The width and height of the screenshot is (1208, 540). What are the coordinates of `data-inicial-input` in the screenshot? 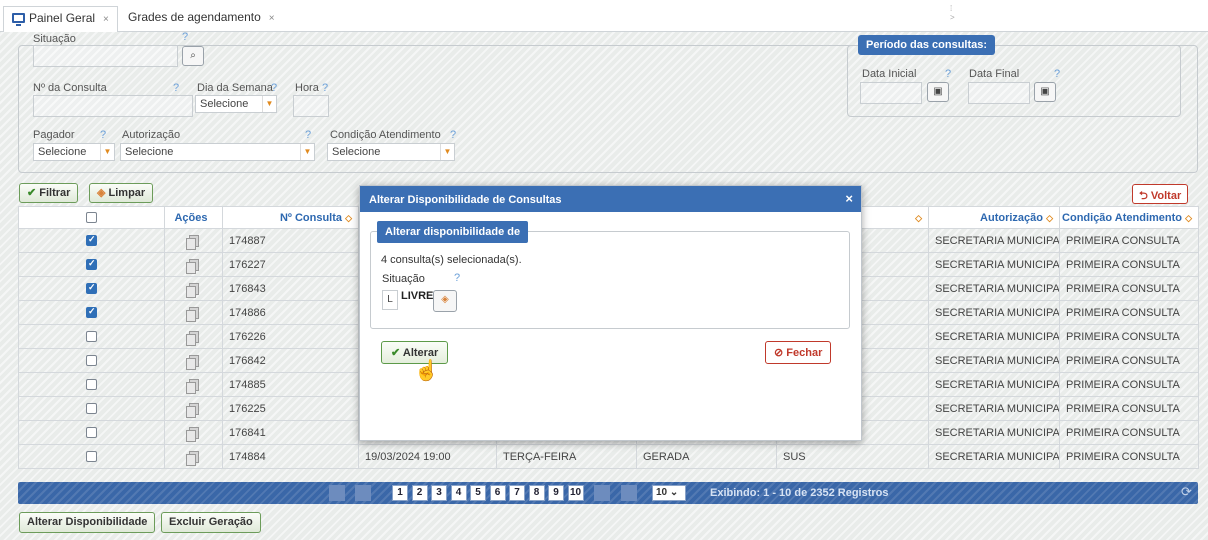 It's located at (891, 93).